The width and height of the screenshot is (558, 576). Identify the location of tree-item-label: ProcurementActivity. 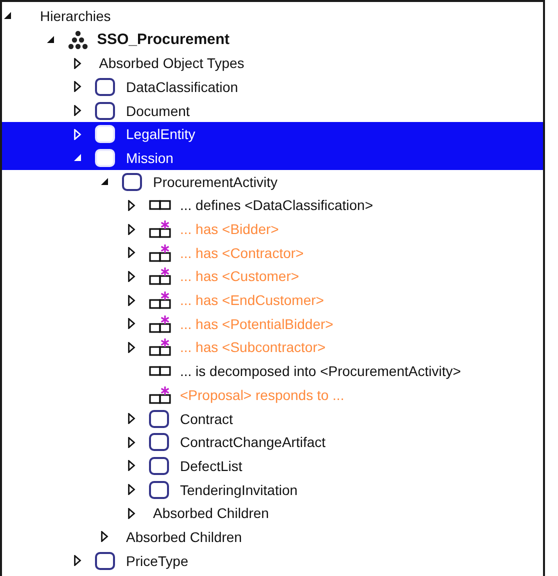
(215, 181).